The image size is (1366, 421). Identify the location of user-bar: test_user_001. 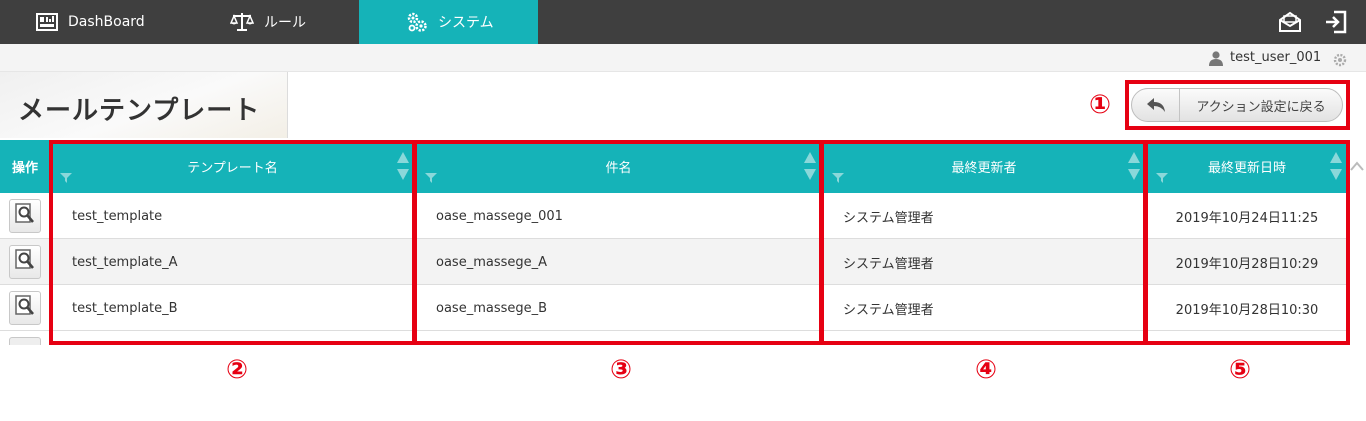
(683, 58).